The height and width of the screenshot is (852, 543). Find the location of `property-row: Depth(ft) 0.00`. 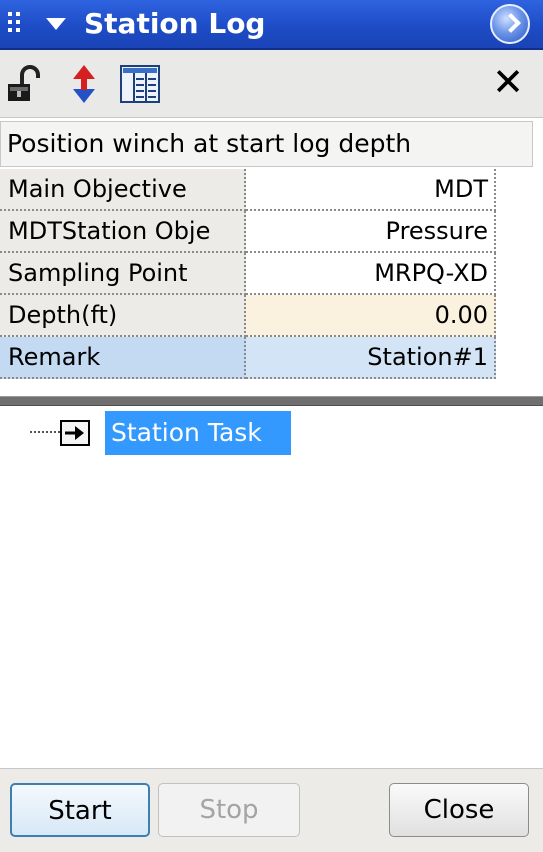

property-row: Depth(ft) 0.00 is located at coordinates (248, 316).